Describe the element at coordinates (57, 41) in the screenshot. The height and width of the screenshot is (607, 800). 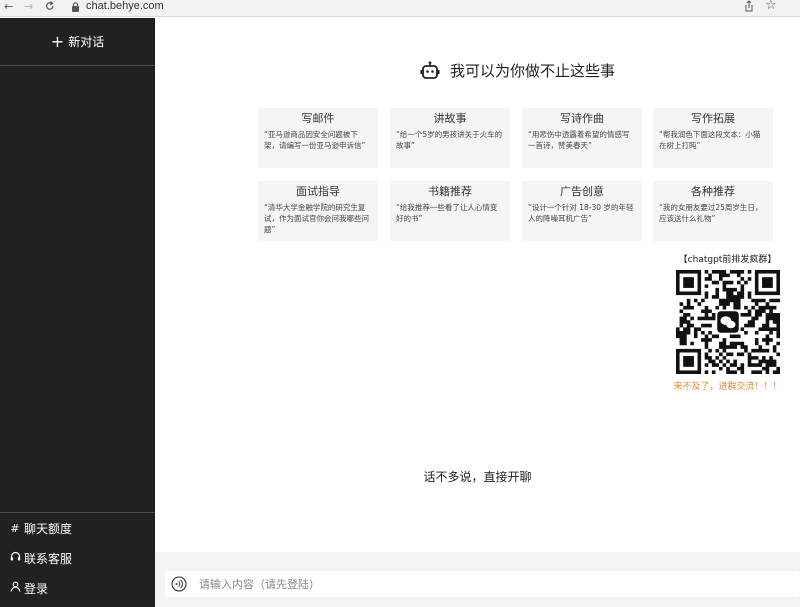
I see `plus-icon: +` at that location.